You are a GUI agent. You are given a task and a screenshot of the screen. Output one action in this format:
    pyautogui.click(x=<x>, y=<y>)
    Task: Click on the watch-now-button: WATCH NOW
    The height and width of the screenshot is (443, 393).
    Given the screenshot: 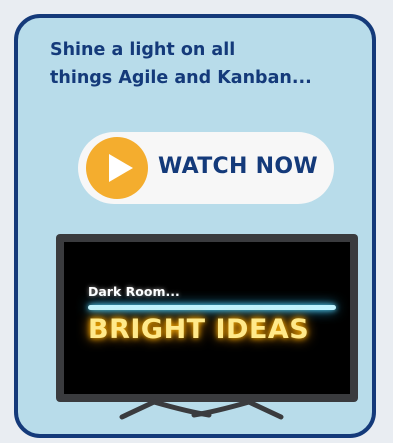 What is the action you would take?
    pyautogui.click(x=206, y=168)
    